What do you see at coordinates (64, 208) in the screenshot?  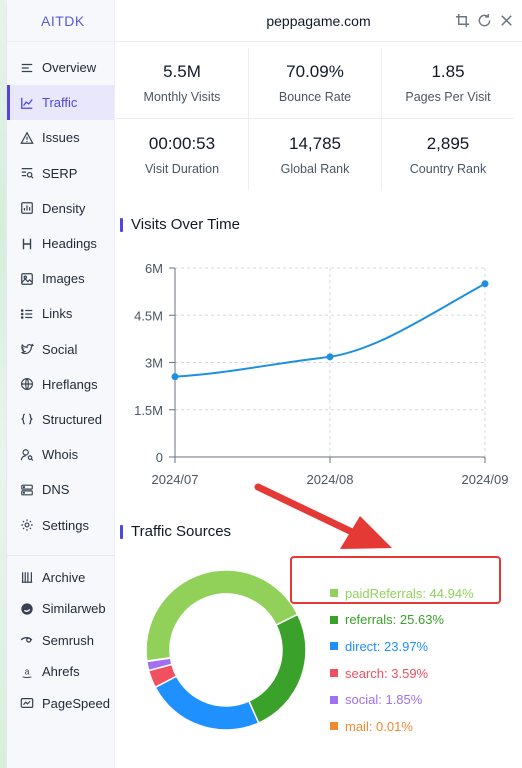 I see `sidebar-item-label: Density` at bounding box center [64, 208].